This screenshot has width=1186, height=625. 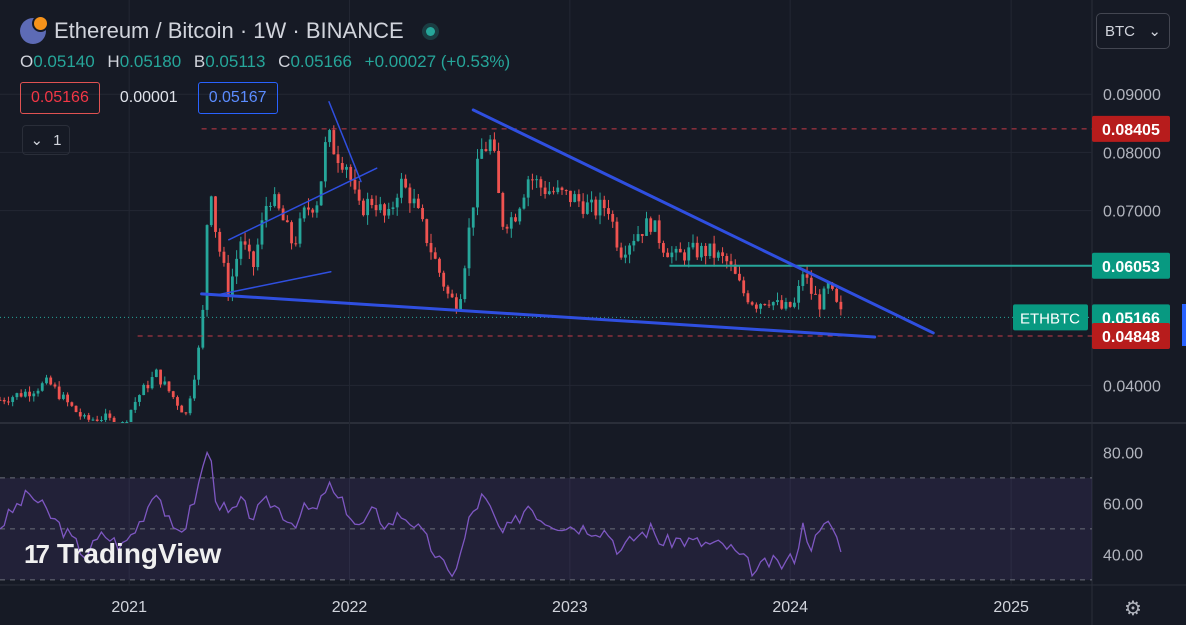 I want to click on currency-select: BTC ⌄, so click(x=1133, y=31).